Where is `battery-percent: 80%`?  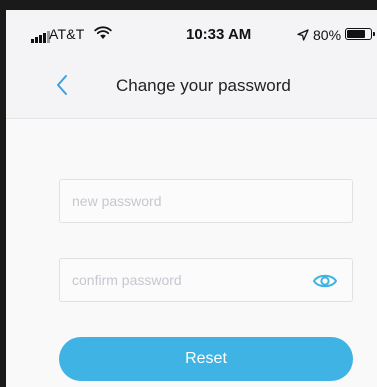
battery-percent: 80% is located at coordinates (327, 35).